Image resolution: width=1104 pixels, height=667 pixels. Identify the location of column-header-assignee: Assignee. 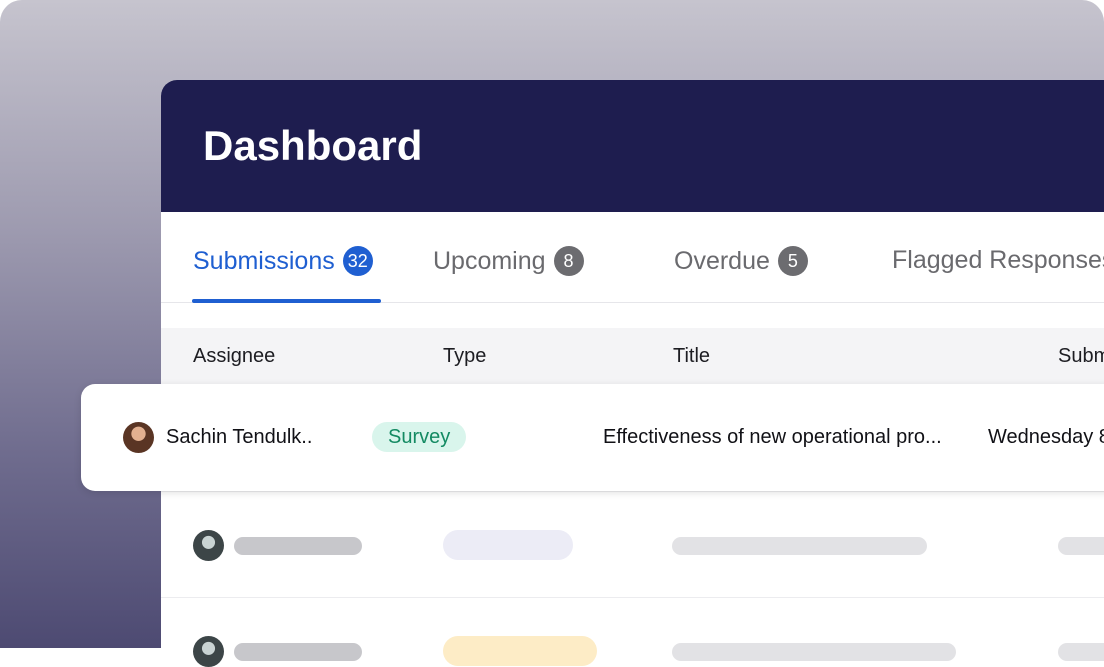
(234, 356).